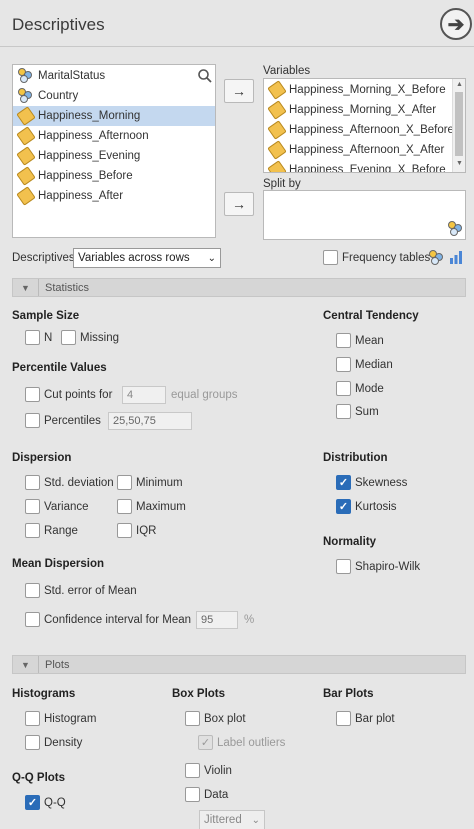 Image resolution: width=474 pixels, height=829 pixels. I want to click on label-outliers-checkbox: ✓, so click(205, 742).